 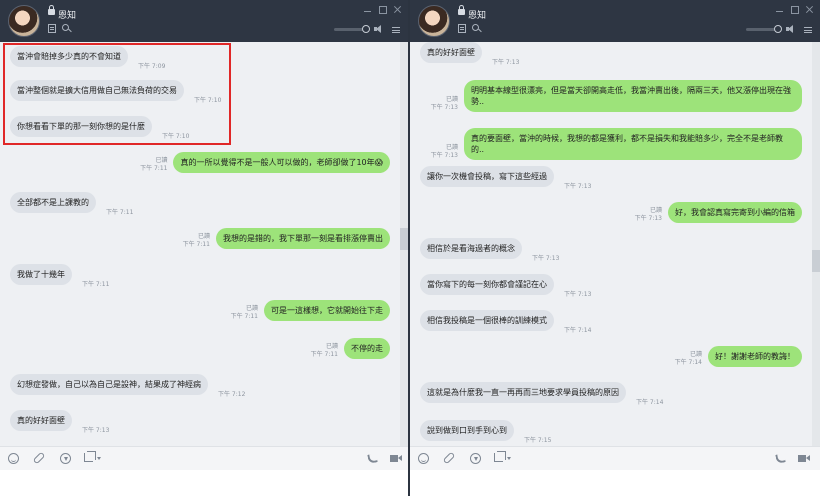 I want to click on incoming-message: 相信於是看海過者的概念下午 7:13, so click(x=492, y=250).